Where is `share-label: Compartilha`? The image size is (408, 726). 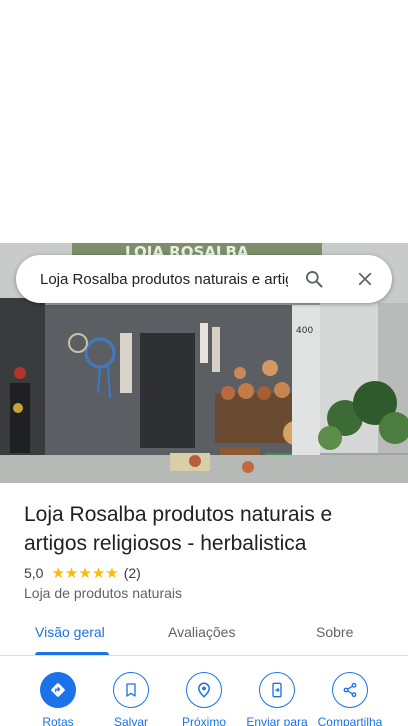
share-label: Compartilha is located at coordinates (350, 720).